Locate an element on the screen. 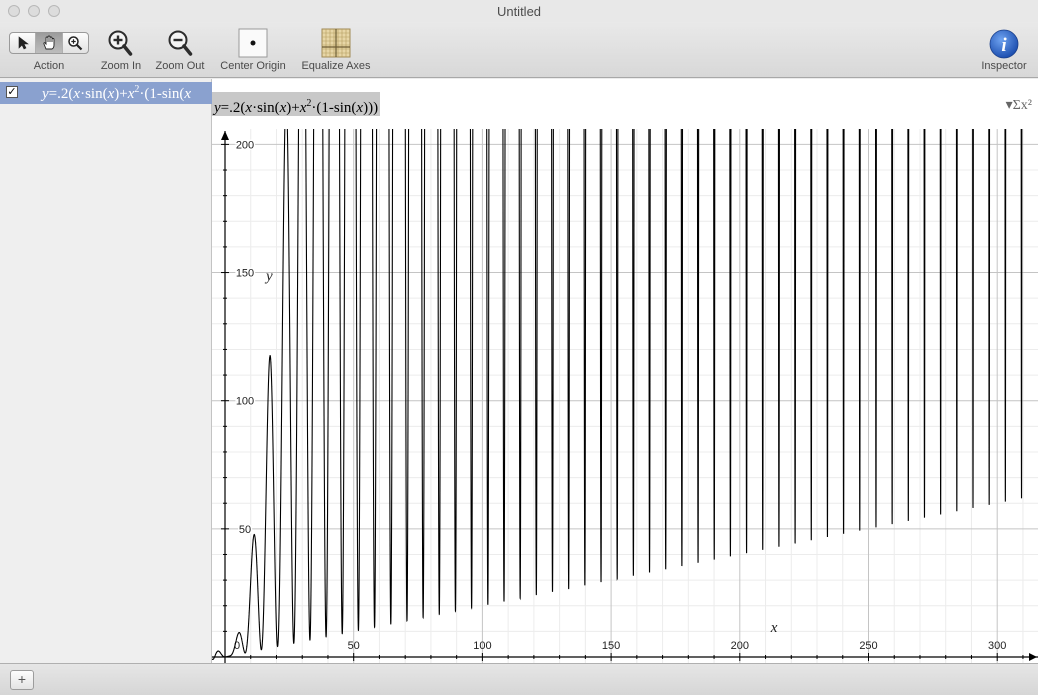 This screenshot has width=1038, height=695. info-icon: i is located at coordinates (1004, 44).